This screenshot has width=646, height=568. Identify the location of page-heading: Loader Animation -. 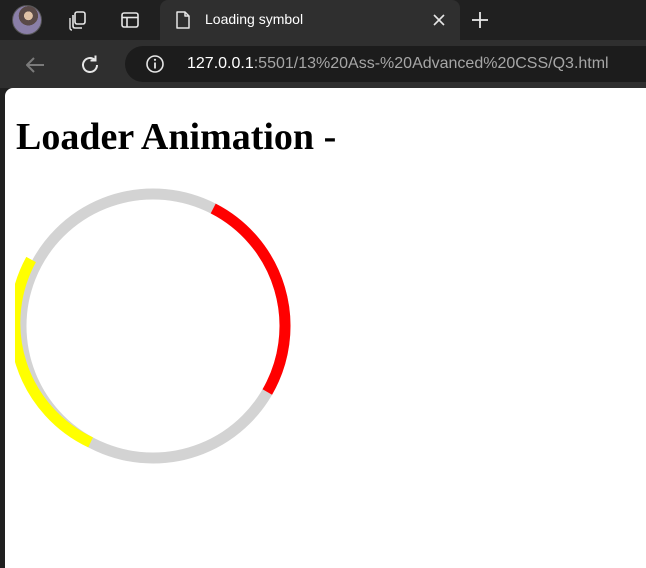
(176, 137).